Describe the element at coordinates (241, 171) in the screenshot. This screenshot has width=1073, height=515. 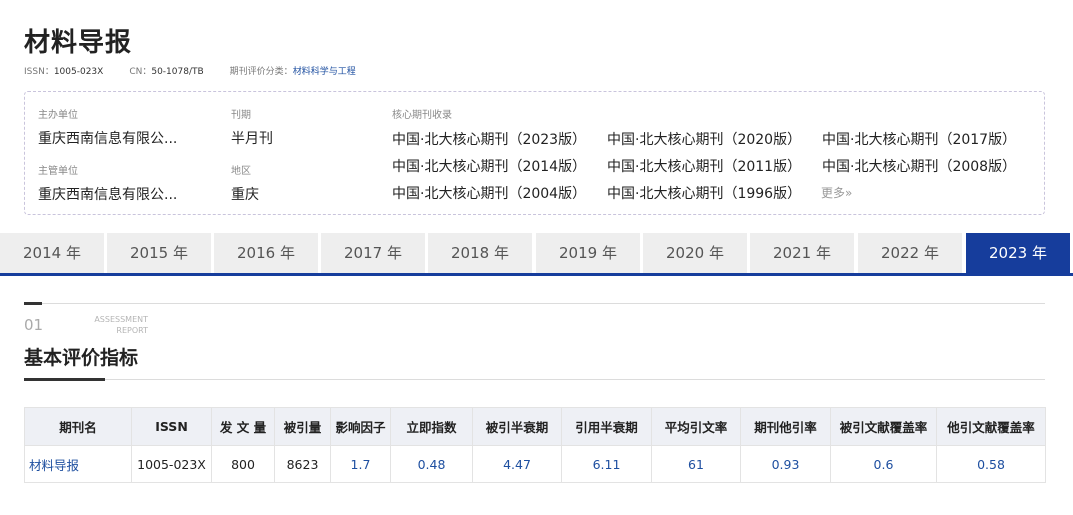
I see `region-label: 地区` at that location.